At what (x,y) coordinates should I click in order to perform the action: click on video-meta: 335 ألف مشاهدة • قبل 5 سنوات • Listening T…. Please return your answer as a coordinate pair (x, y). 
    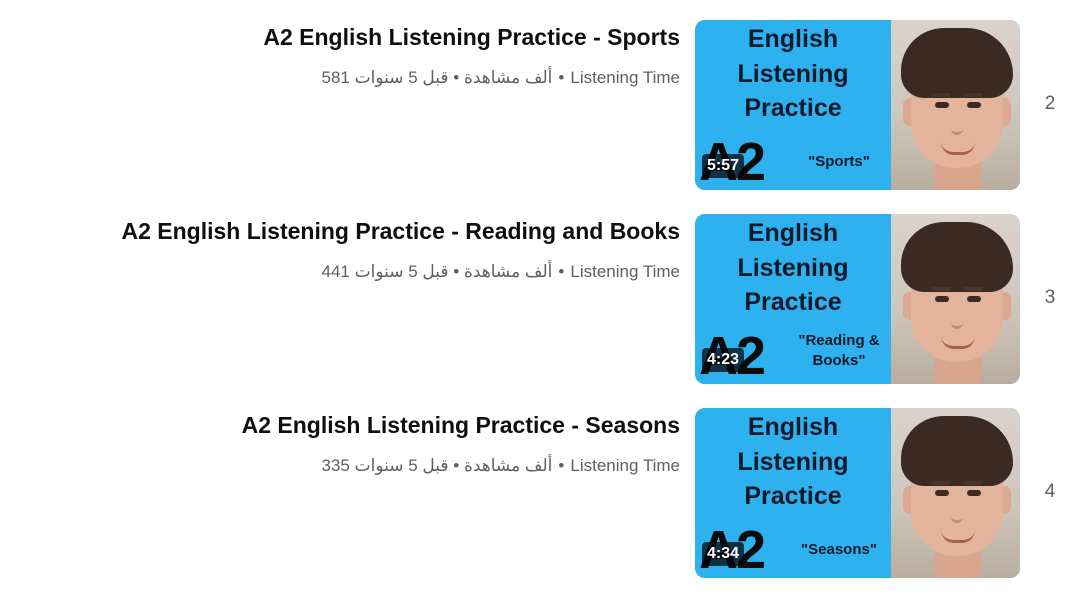
    Looking at the image, I should click on (501, 466).